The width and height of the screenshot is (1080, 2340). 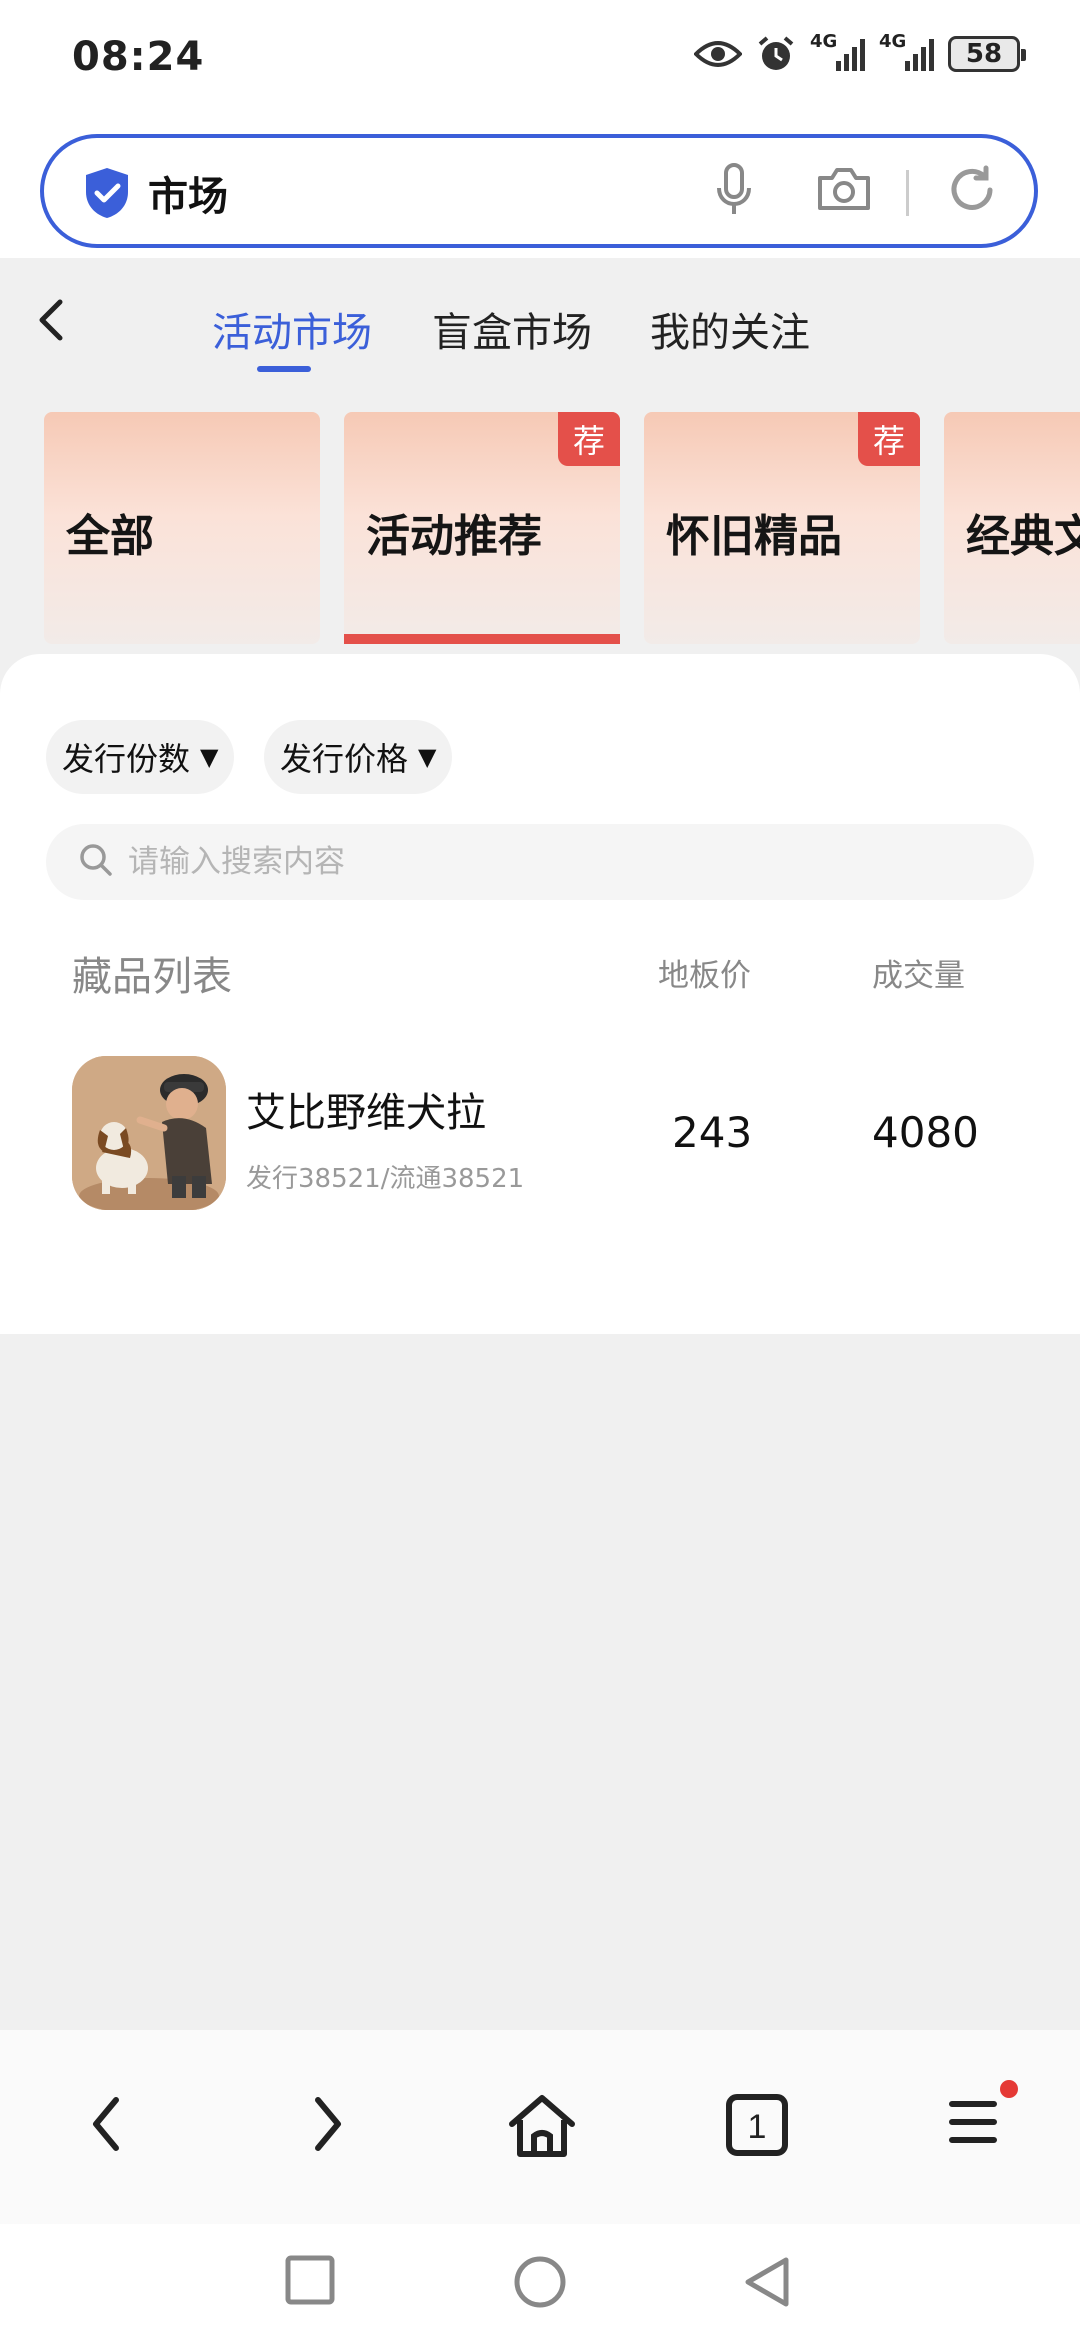 I want to click on tab-count: 1, so click(x=757, y=2127).